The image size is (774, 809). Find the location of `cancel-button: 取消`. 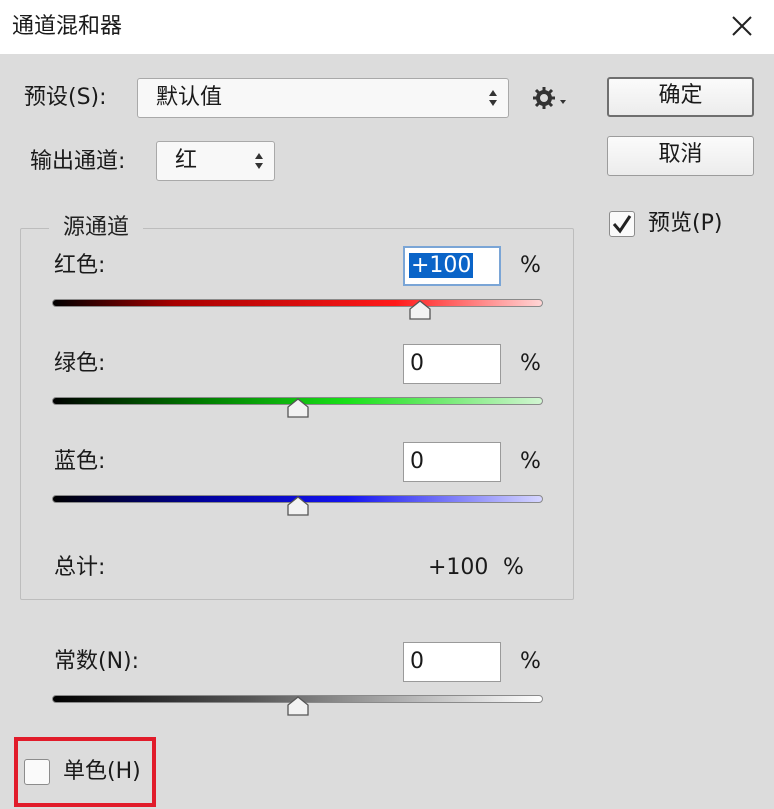

cancel-button: 取消 is located at coordinates (680, 156).